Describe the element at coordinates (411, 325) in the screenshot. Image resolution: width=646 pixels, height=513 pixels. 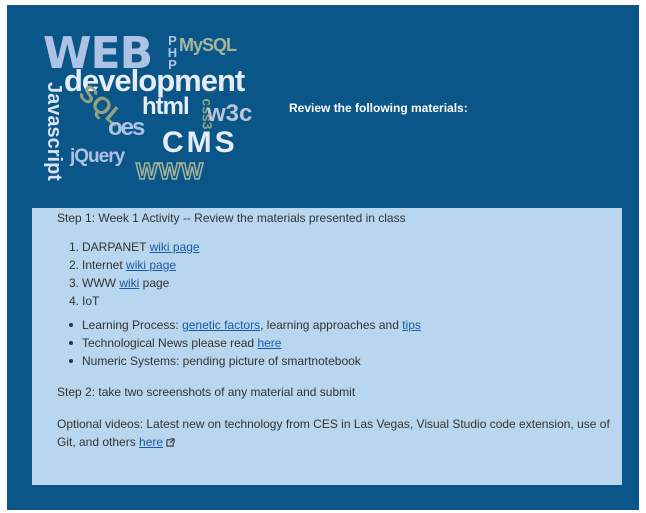
I see `tips-link: tips` at that location.